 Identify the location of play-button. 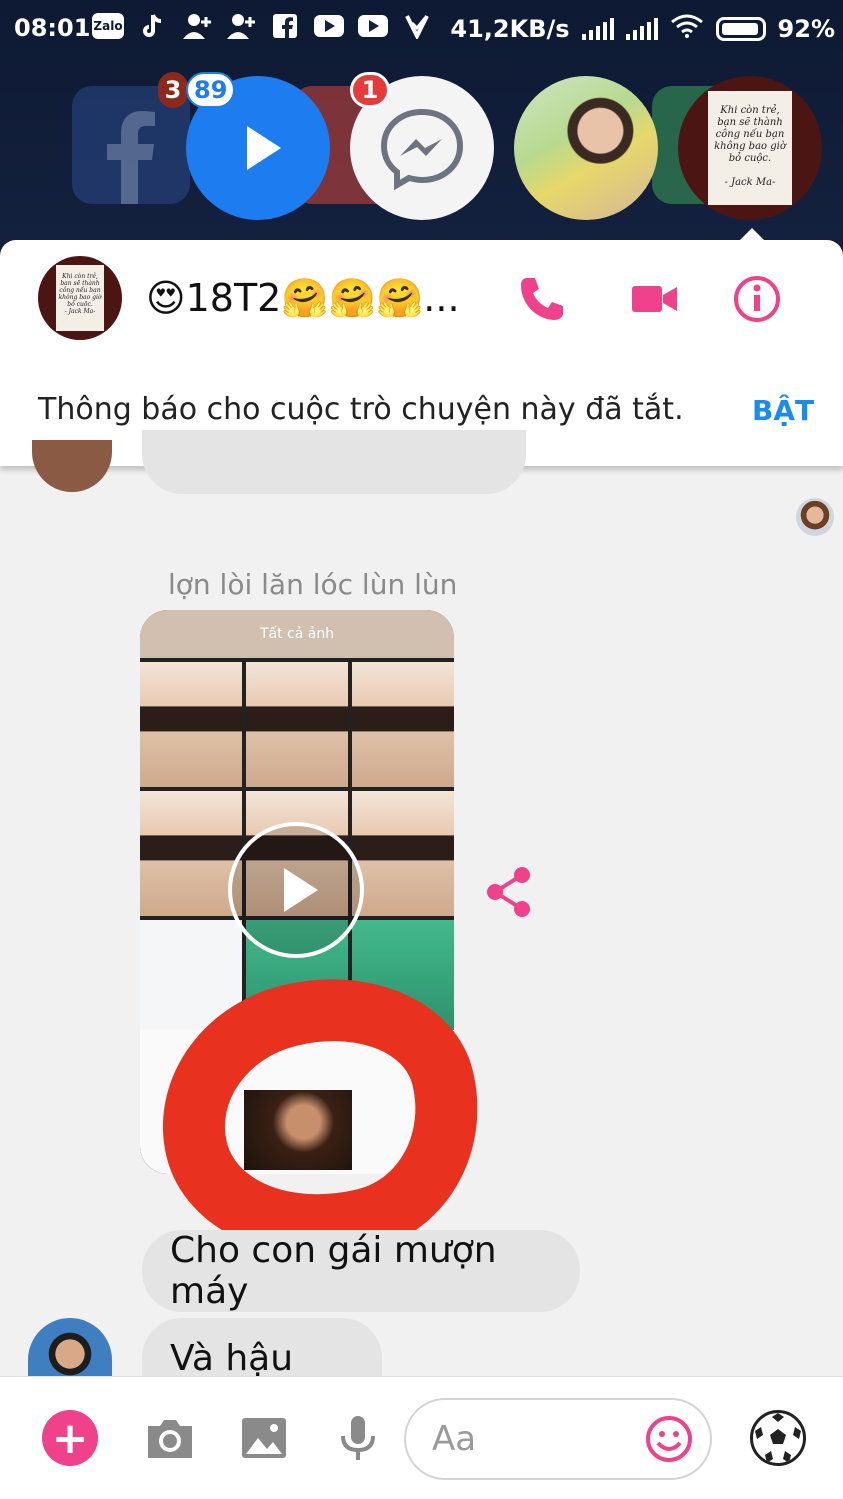
(296, 890).